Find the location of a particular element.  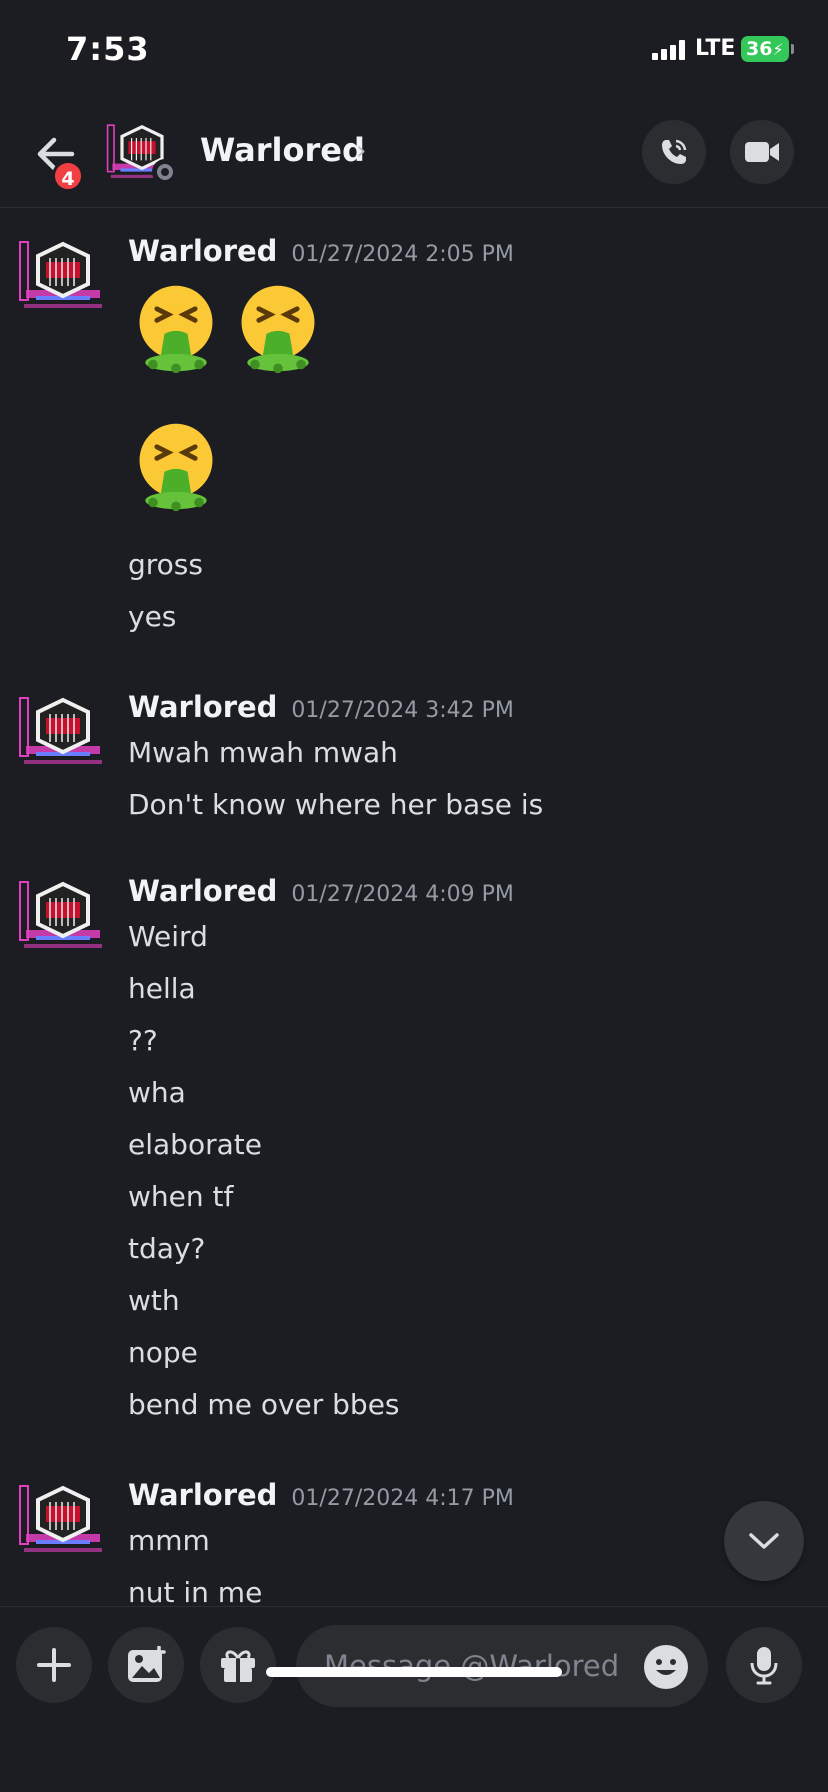

channel-header: 4 Warlored › is located at coordinates (414, 154).